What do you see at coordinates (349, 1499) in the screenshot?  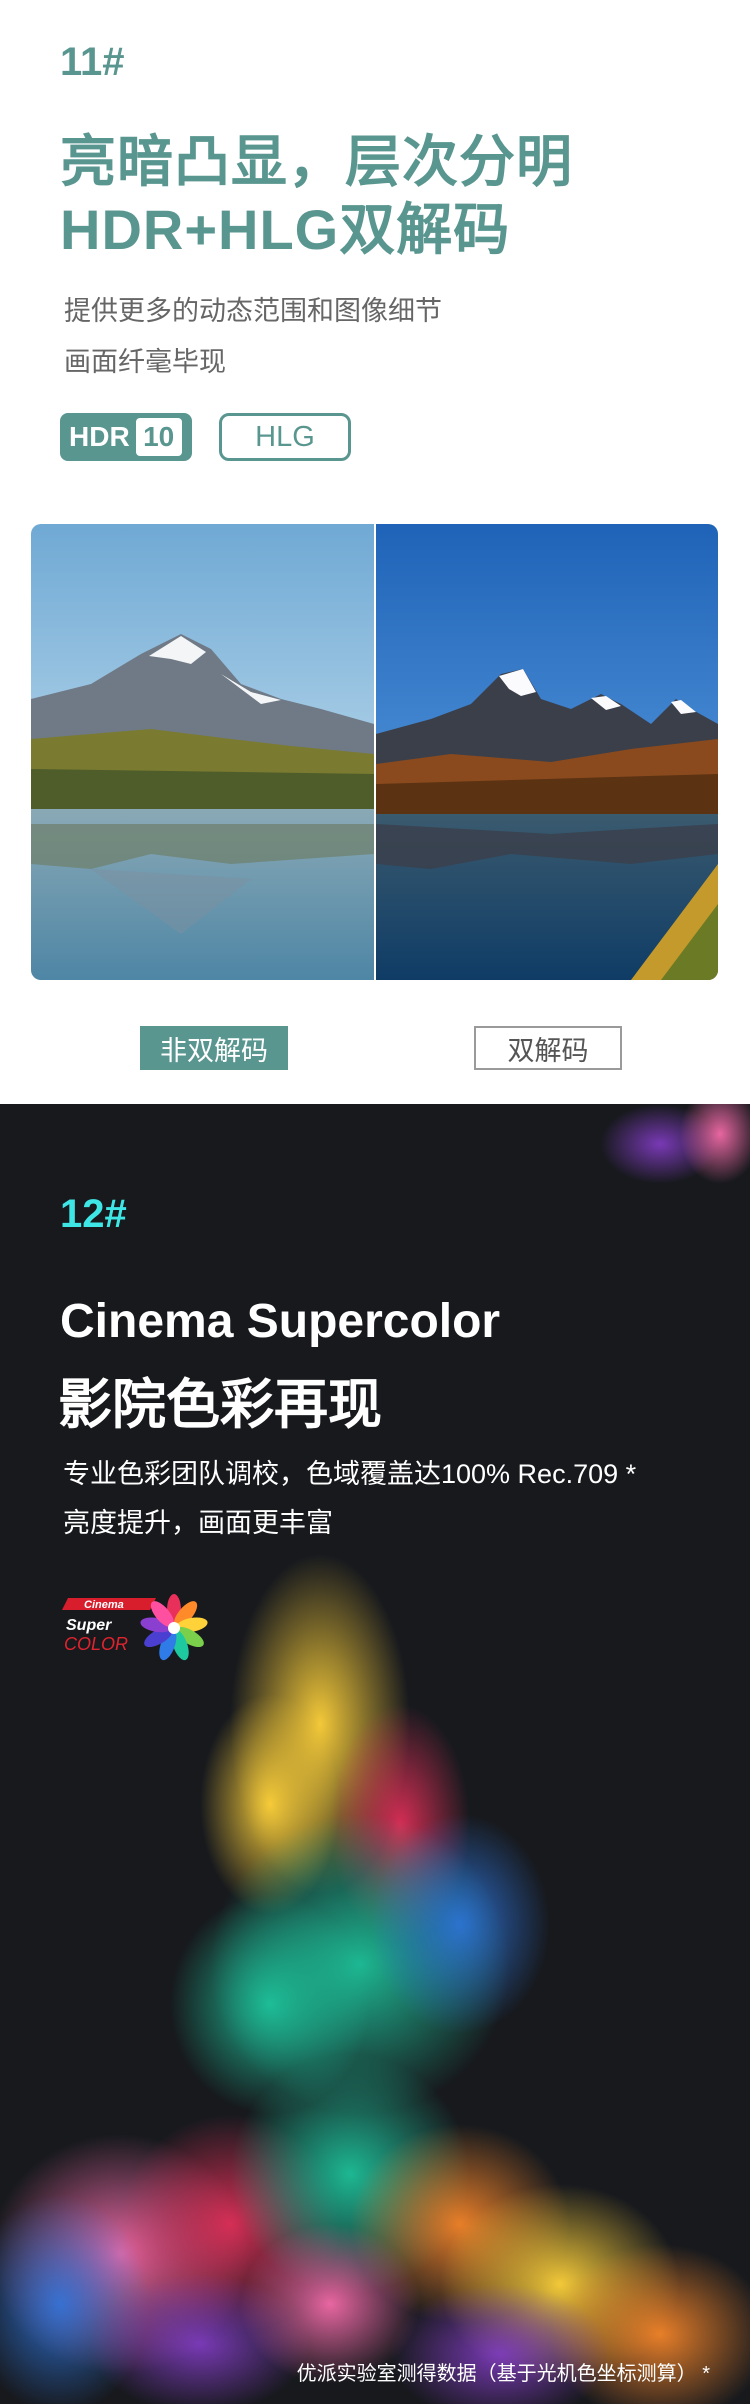 I see `section-description: 专业色彩团队调校，色域覆盖达100% Rec.709 * 亮度提升，画面更丰富` at bounding box center [349, 1499].